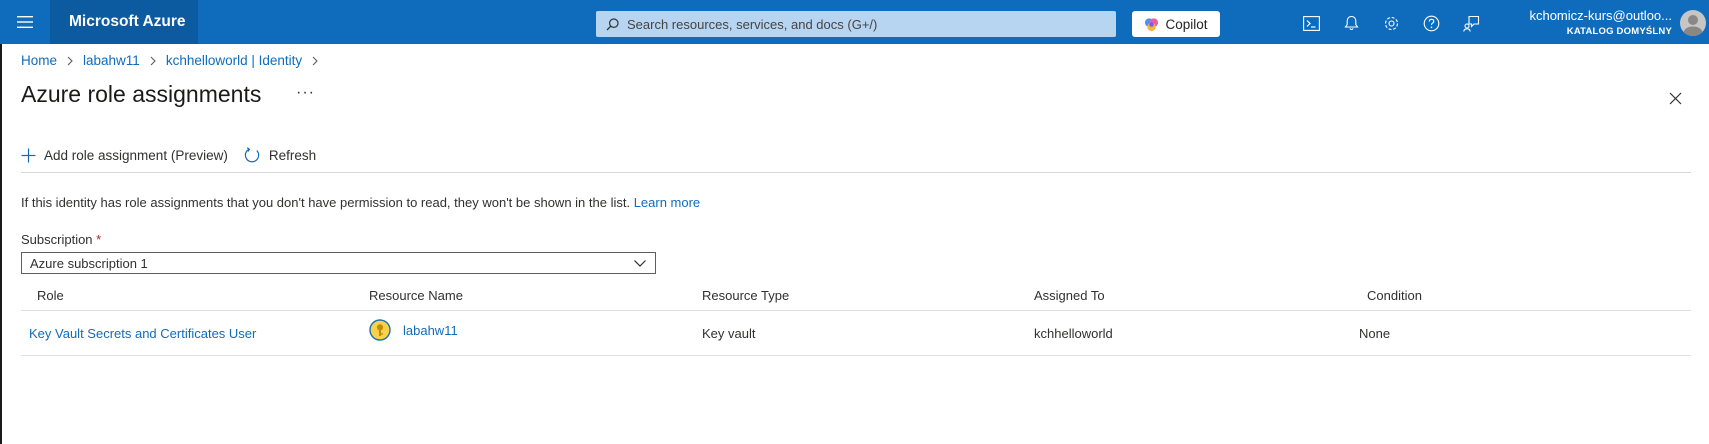 This screenshot has width=1709, height=444. I want to click on add-role-assignment-label: Add role assignment (Preview), so click(136, 155).